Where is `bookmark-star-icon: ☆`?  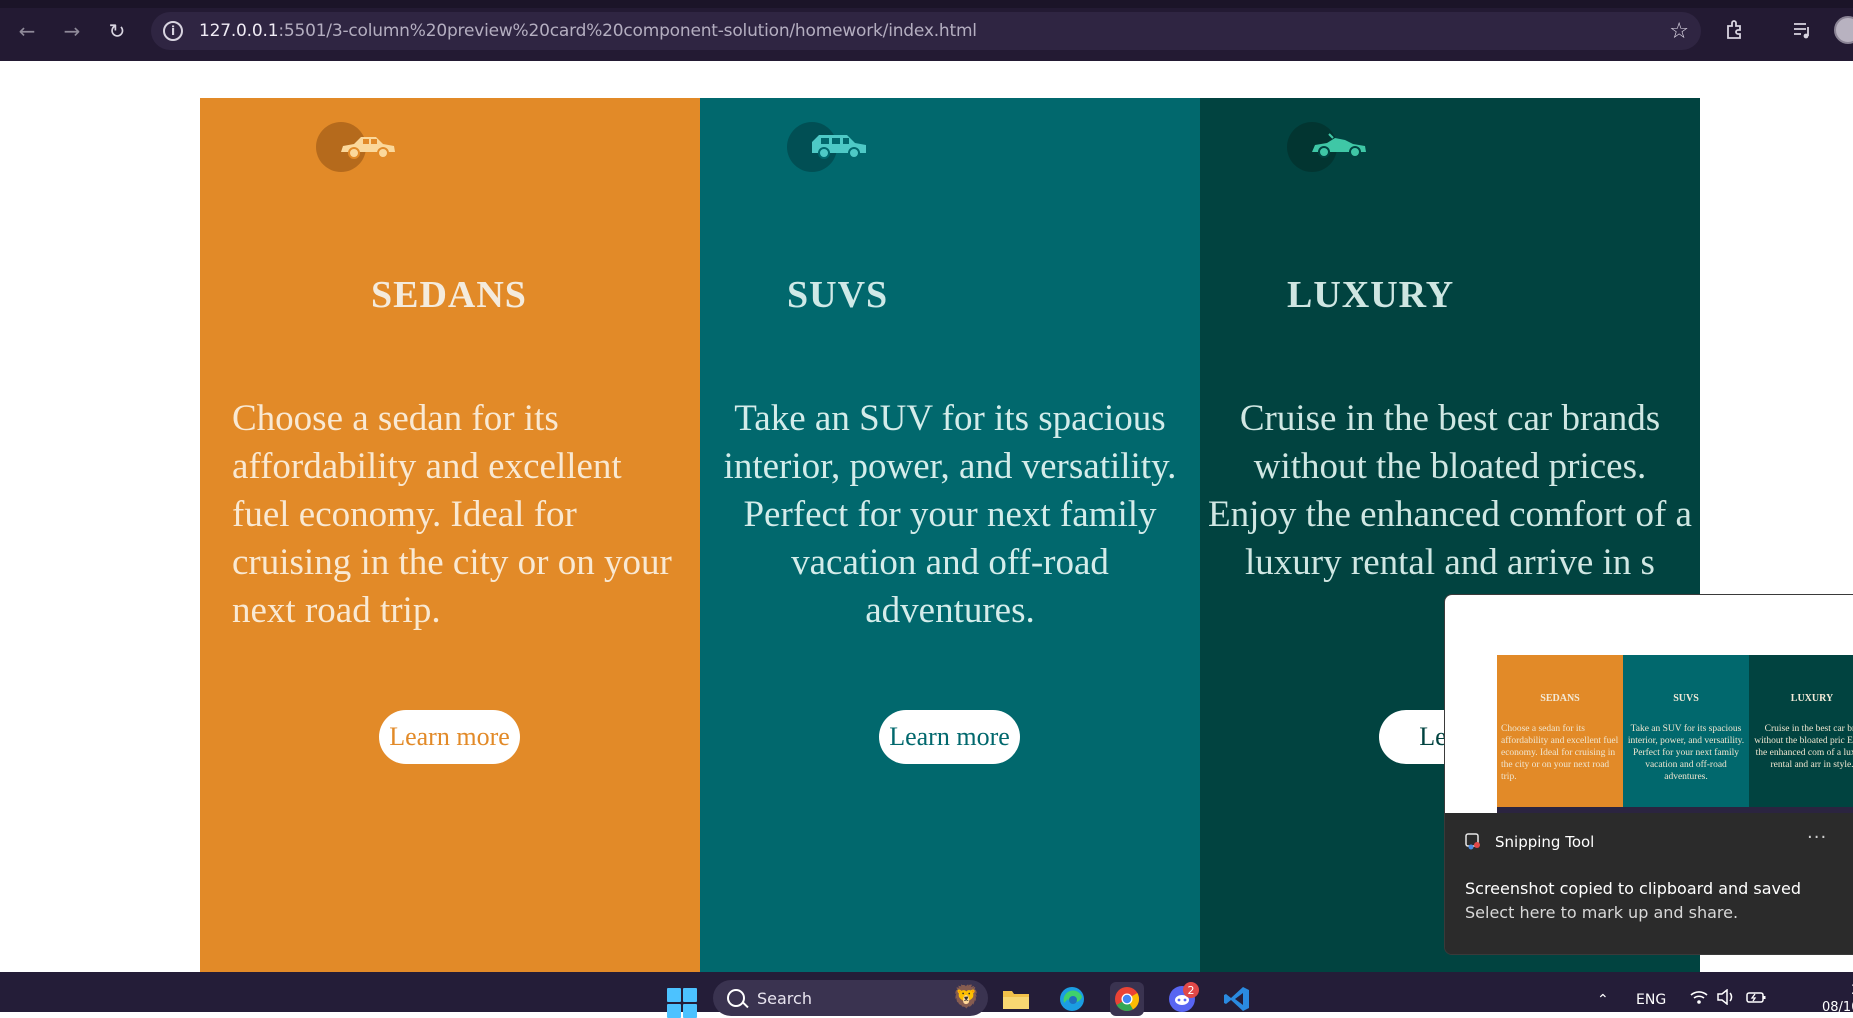 bookmark-star-icon: ☆ is located at coordinates (1679, 31).